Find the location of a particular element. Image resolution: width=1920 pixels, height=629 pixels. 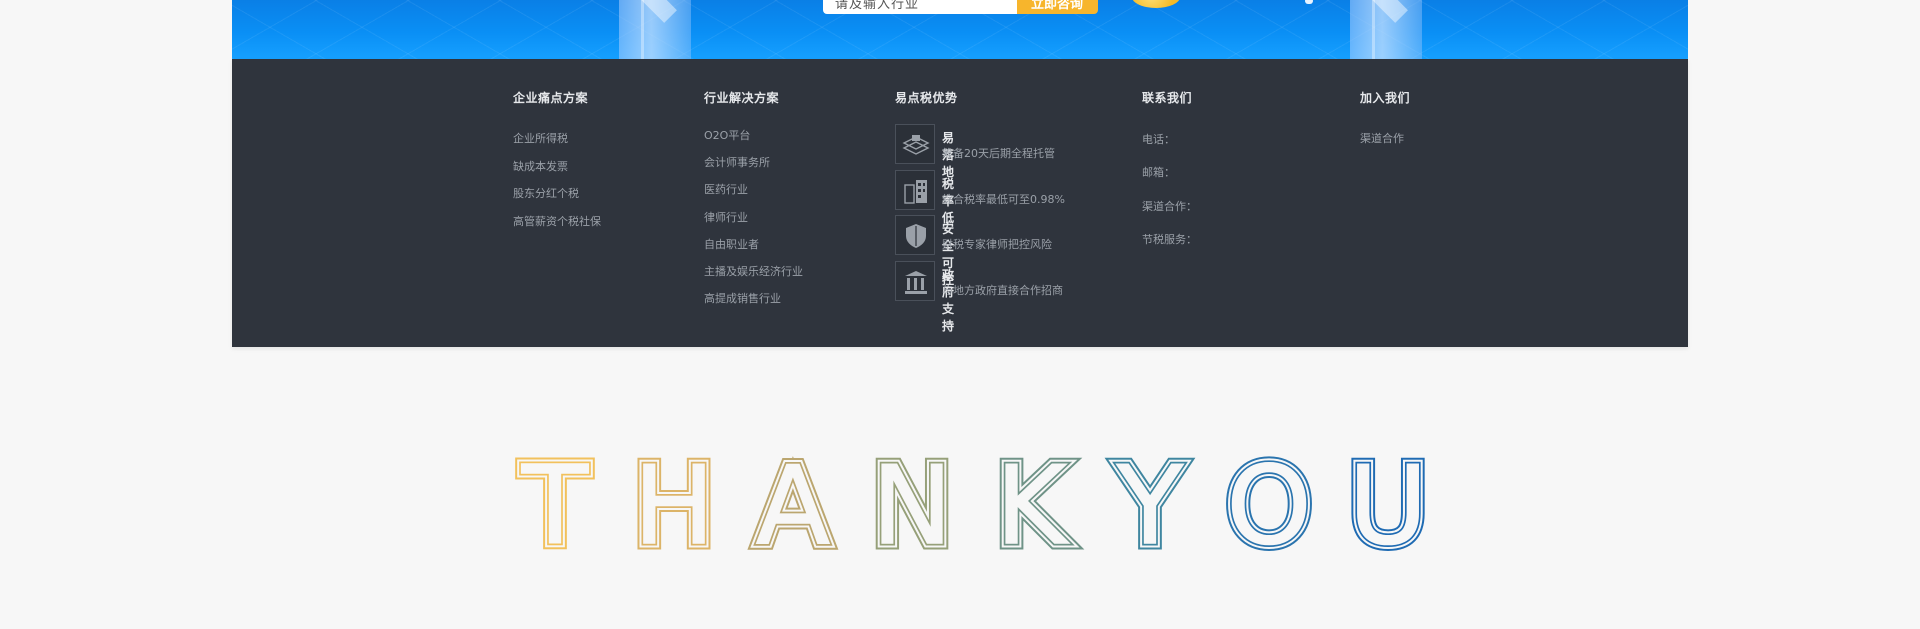

thank-you-letter: O is located at coordinates (1268, 505).